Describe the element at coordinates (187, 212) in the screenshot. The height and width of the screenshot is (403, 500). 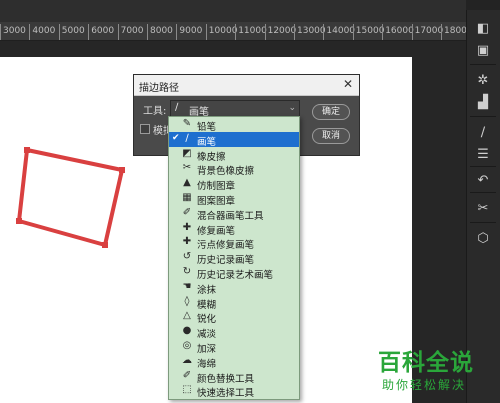
I see `mixer-brush-icon: ✐` at that location.